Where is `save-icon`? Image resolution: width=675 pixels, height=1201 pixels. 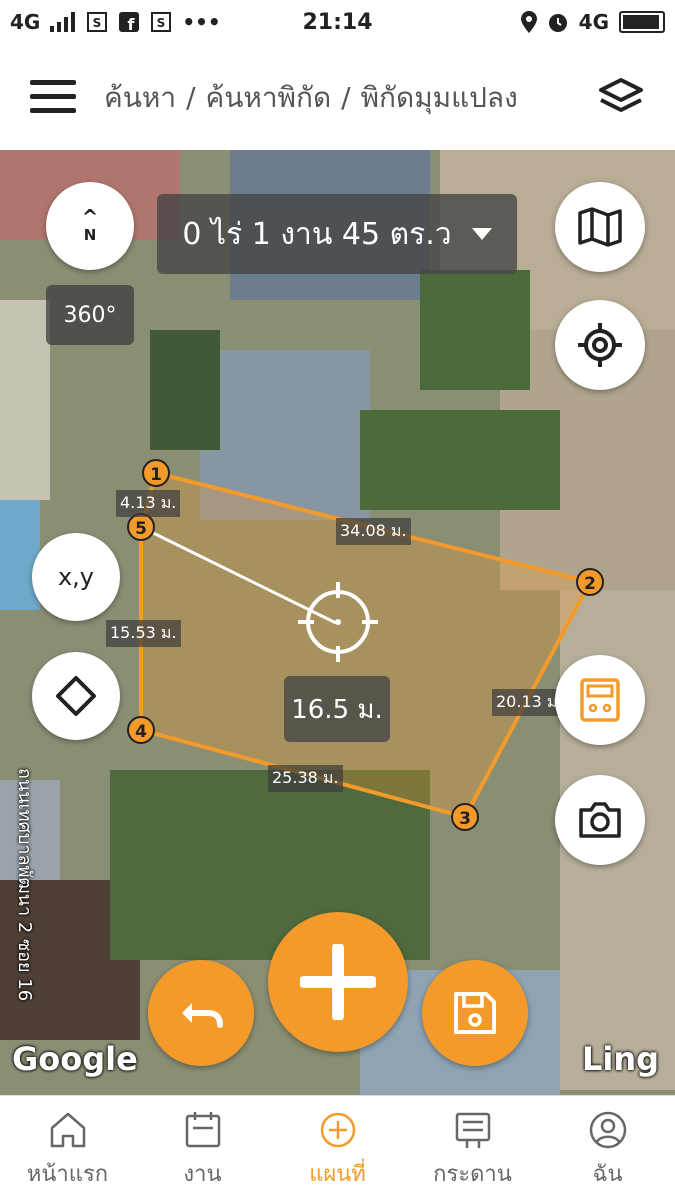 save-icon is located at coordinates (475, 1013).